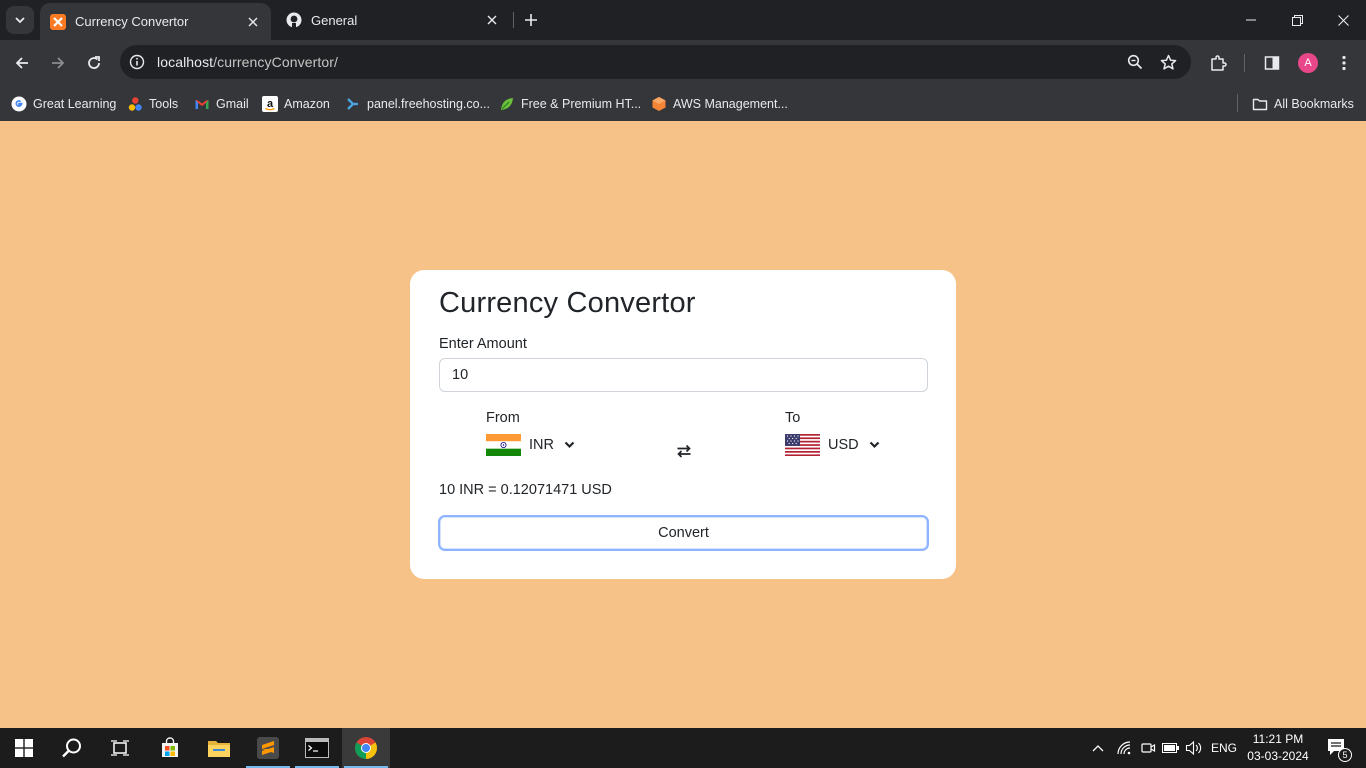  What do you see at coordinates (135, 104) in the screenshot?
I see `tools-icon` at bounding box center [135, 104].